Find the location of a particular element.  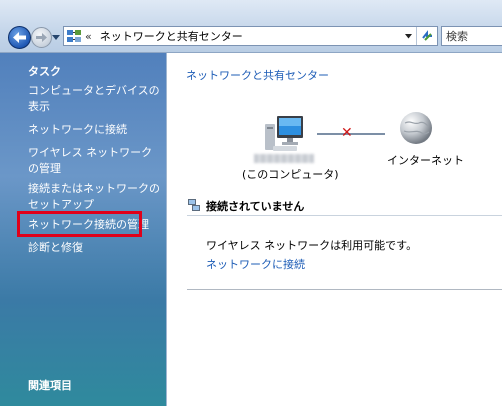

back-arrow-icon is located at coordinates (19, 37).